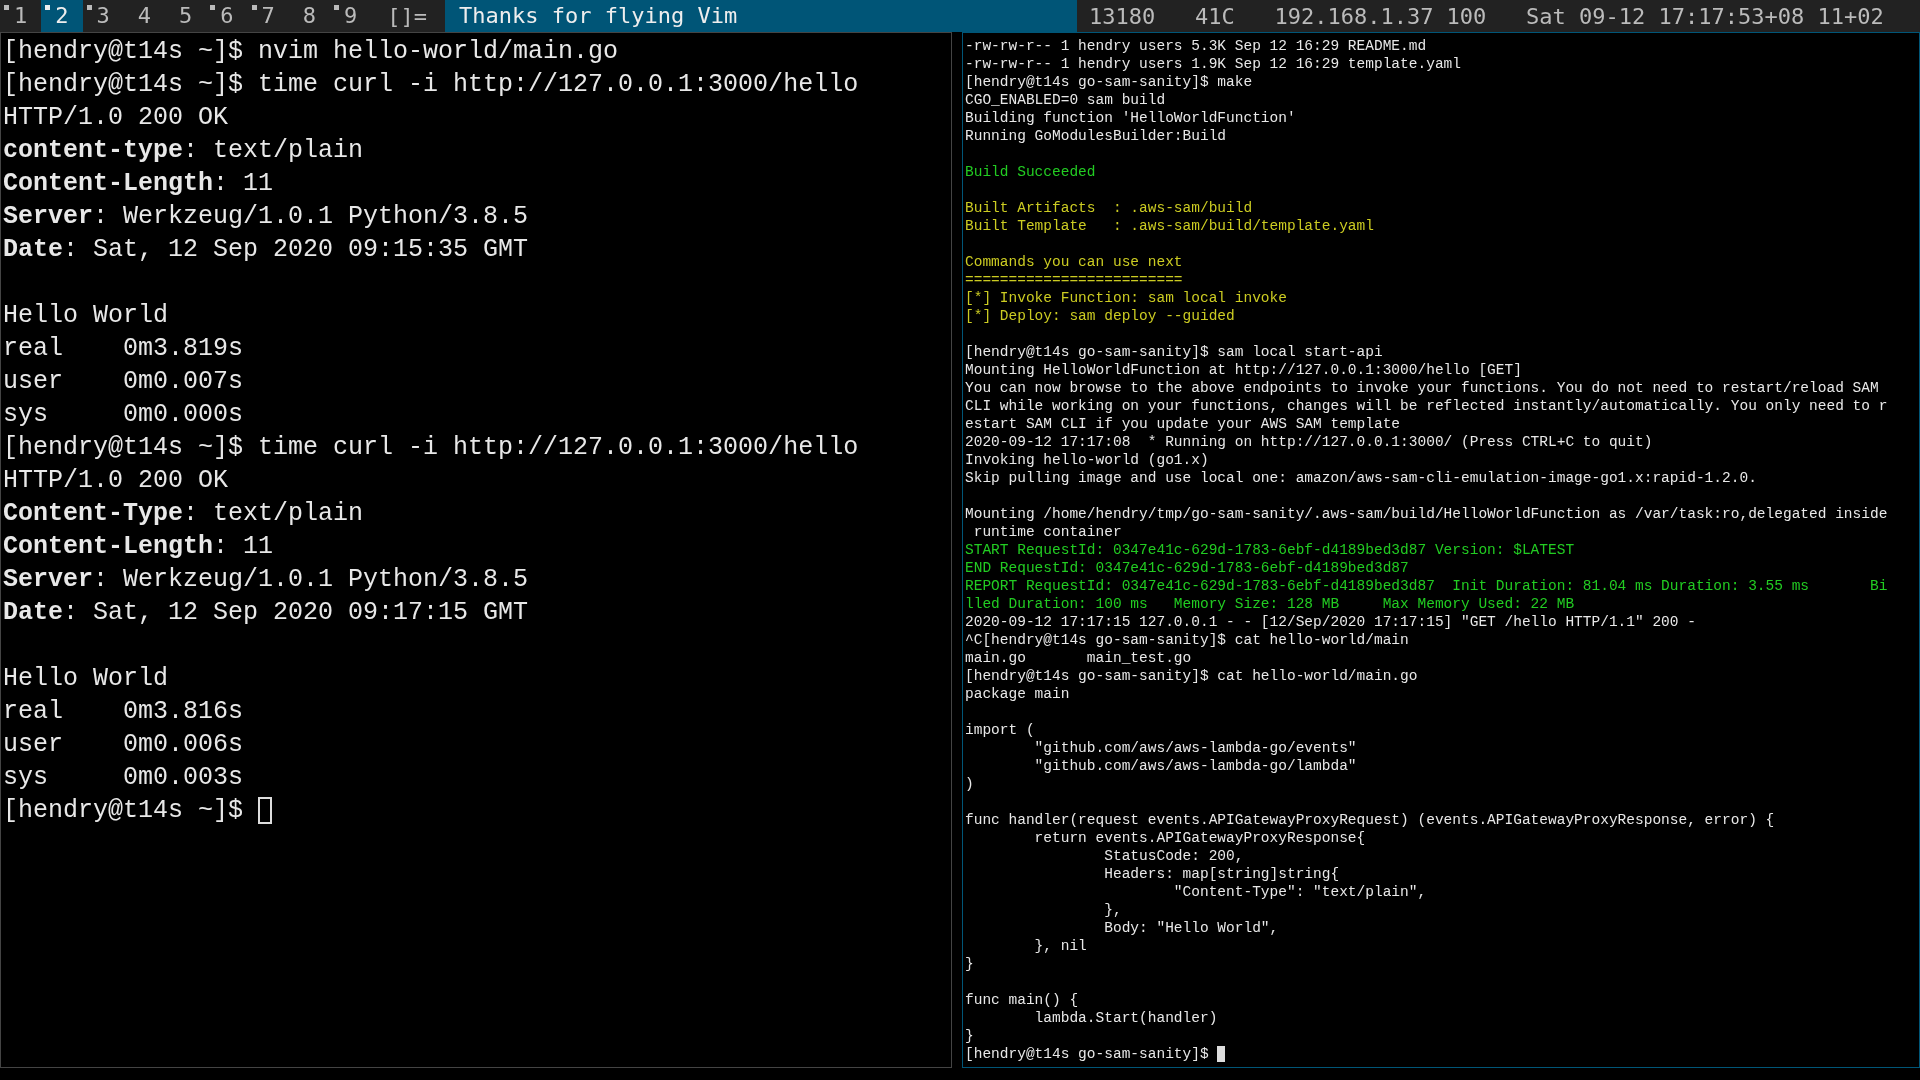  Describe the element at coordinates (309, 16) in the screenshot. I see `workspace-tag: 8` at that location.